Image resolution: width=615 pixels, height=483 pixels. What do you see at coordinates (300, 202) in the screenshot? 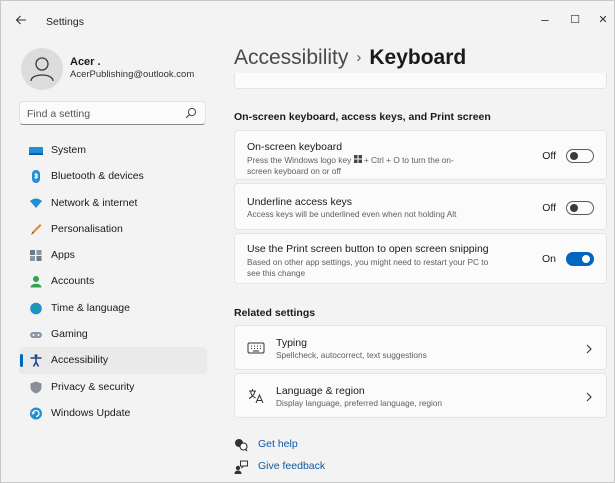
I see `setting-title: Underline access keys` at bounding box center [300, 202].